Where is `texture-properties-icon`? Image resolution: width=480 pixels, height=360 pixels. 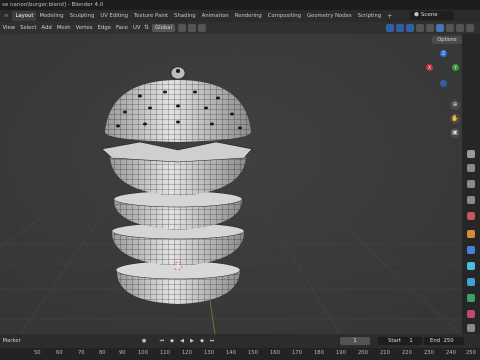 texture-properties-icon is located at coordinates (471, 328).